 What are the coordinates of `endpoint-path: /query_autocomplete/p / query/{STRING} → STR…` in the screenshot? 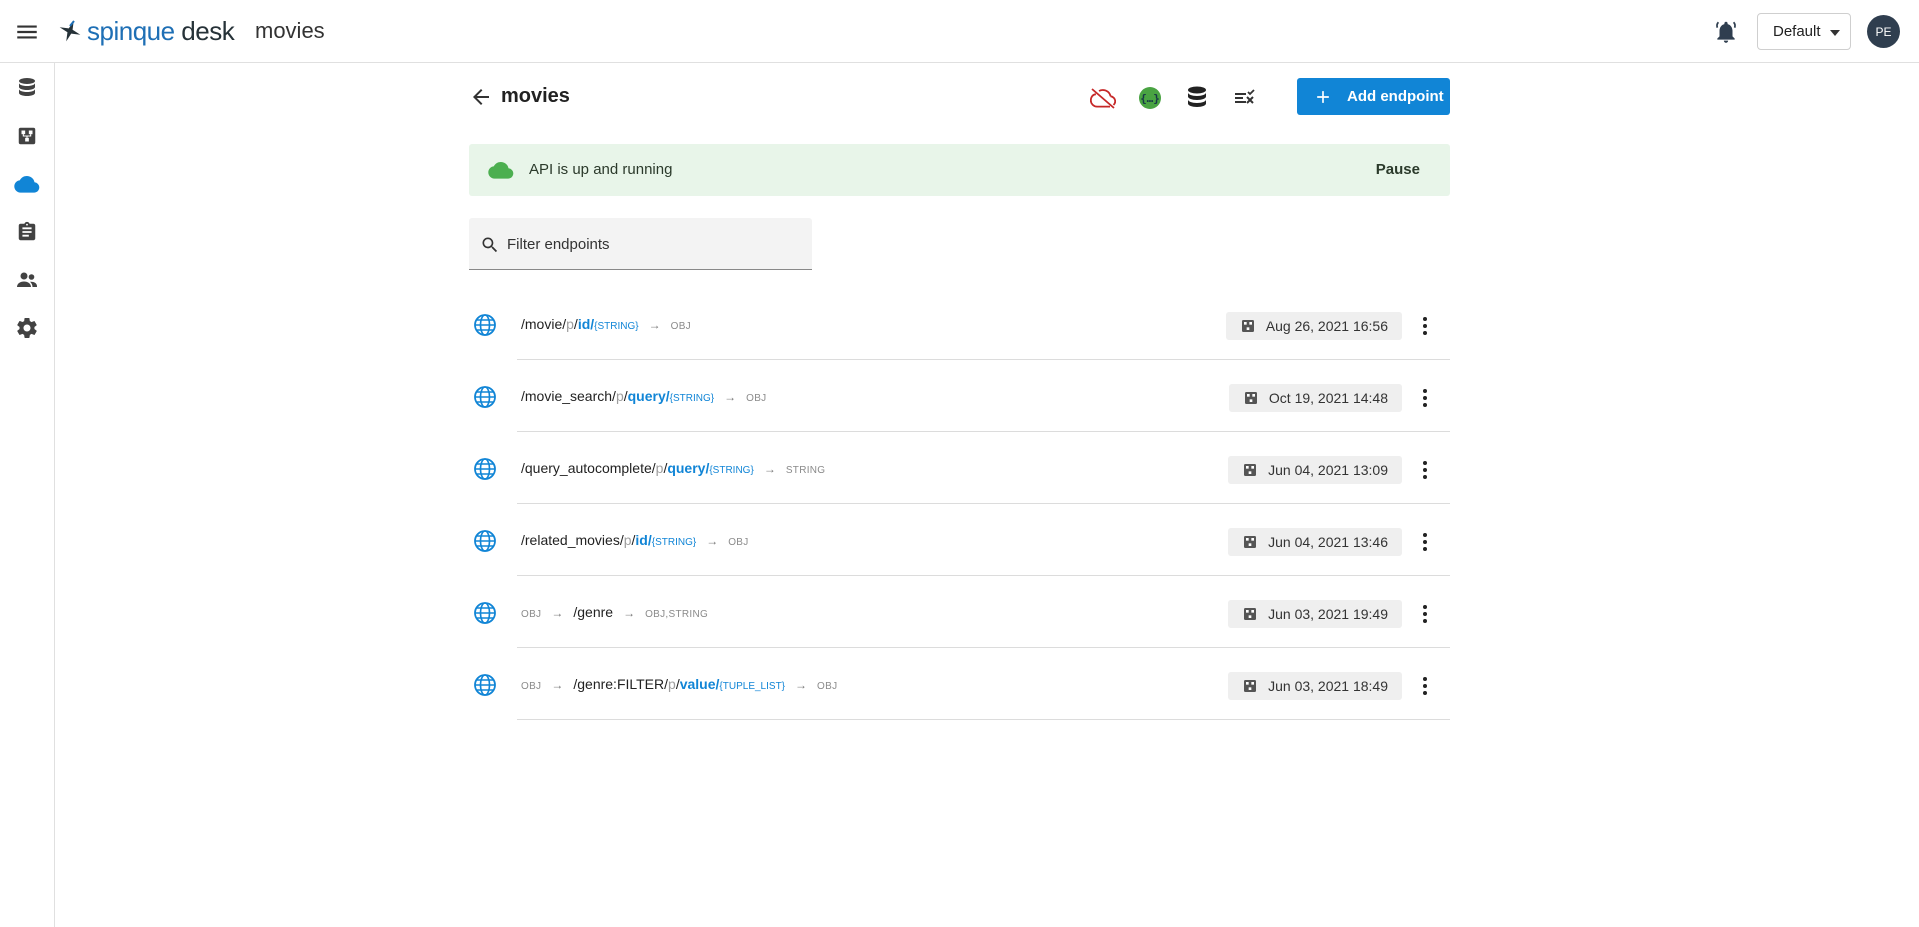 It's located at (673, 468).